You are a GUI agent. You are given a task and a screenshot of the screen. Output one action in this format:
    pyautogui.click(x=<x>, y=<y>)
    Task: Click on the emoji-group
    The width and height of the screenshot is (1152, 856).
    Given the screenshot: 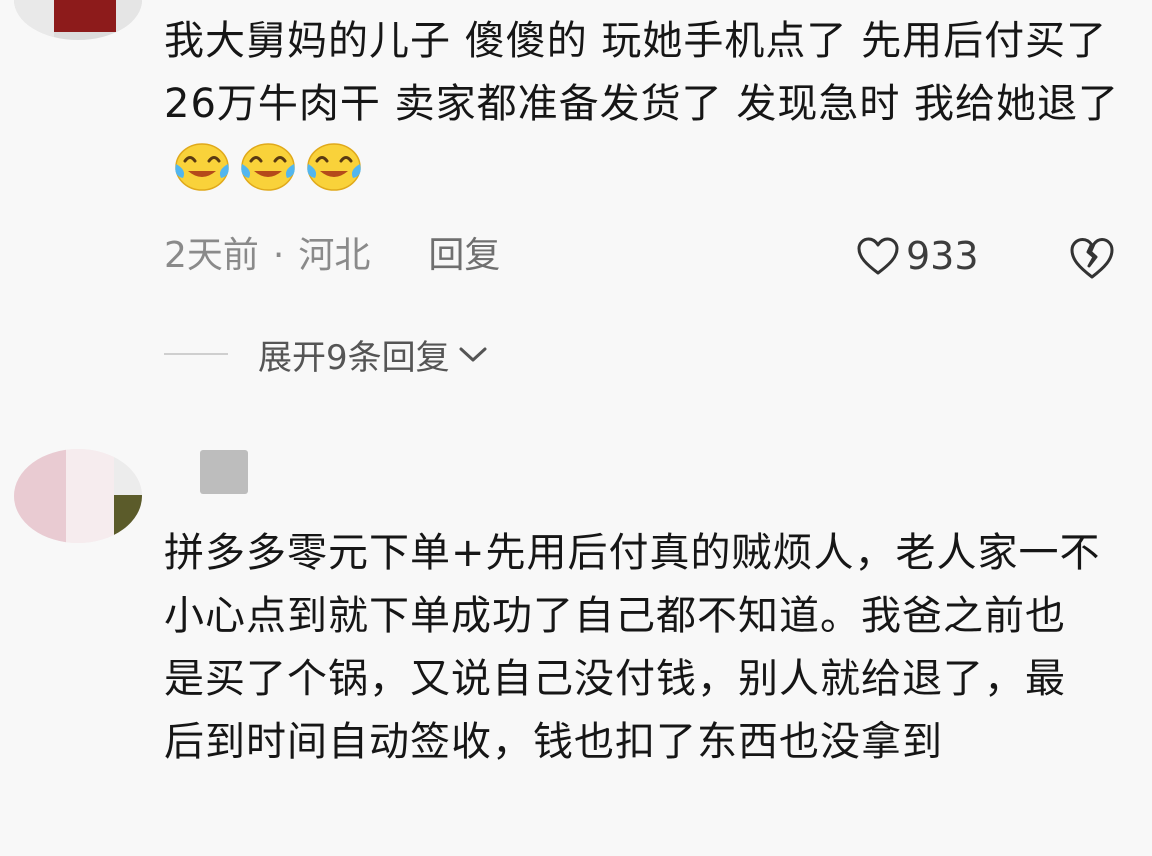 What is the action you would take?
    pyautogui.click(x=265, y=169)
    